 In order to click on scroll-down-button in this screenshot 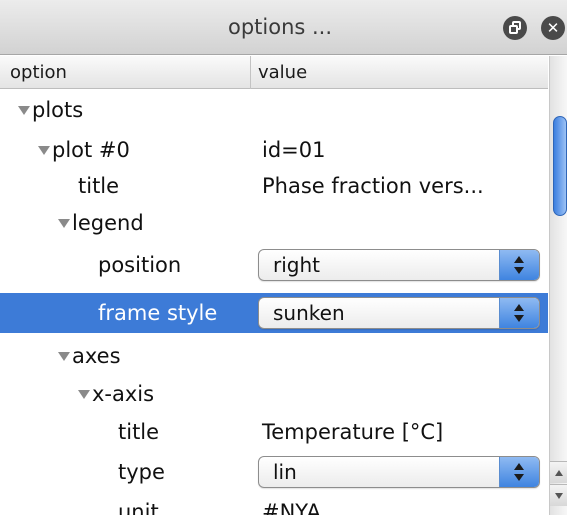, I will do `click(558, 495)`.